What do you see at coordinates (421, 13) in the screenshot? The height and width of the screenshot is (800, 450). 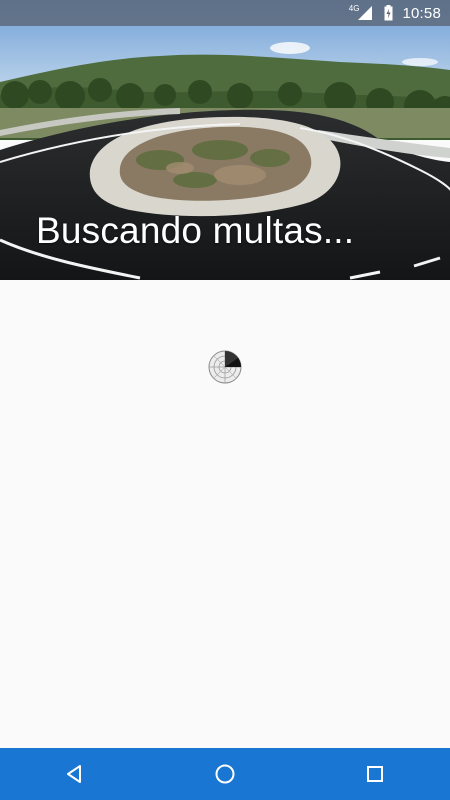 I see `clock: 10:58` at bounding box center [421, 13].